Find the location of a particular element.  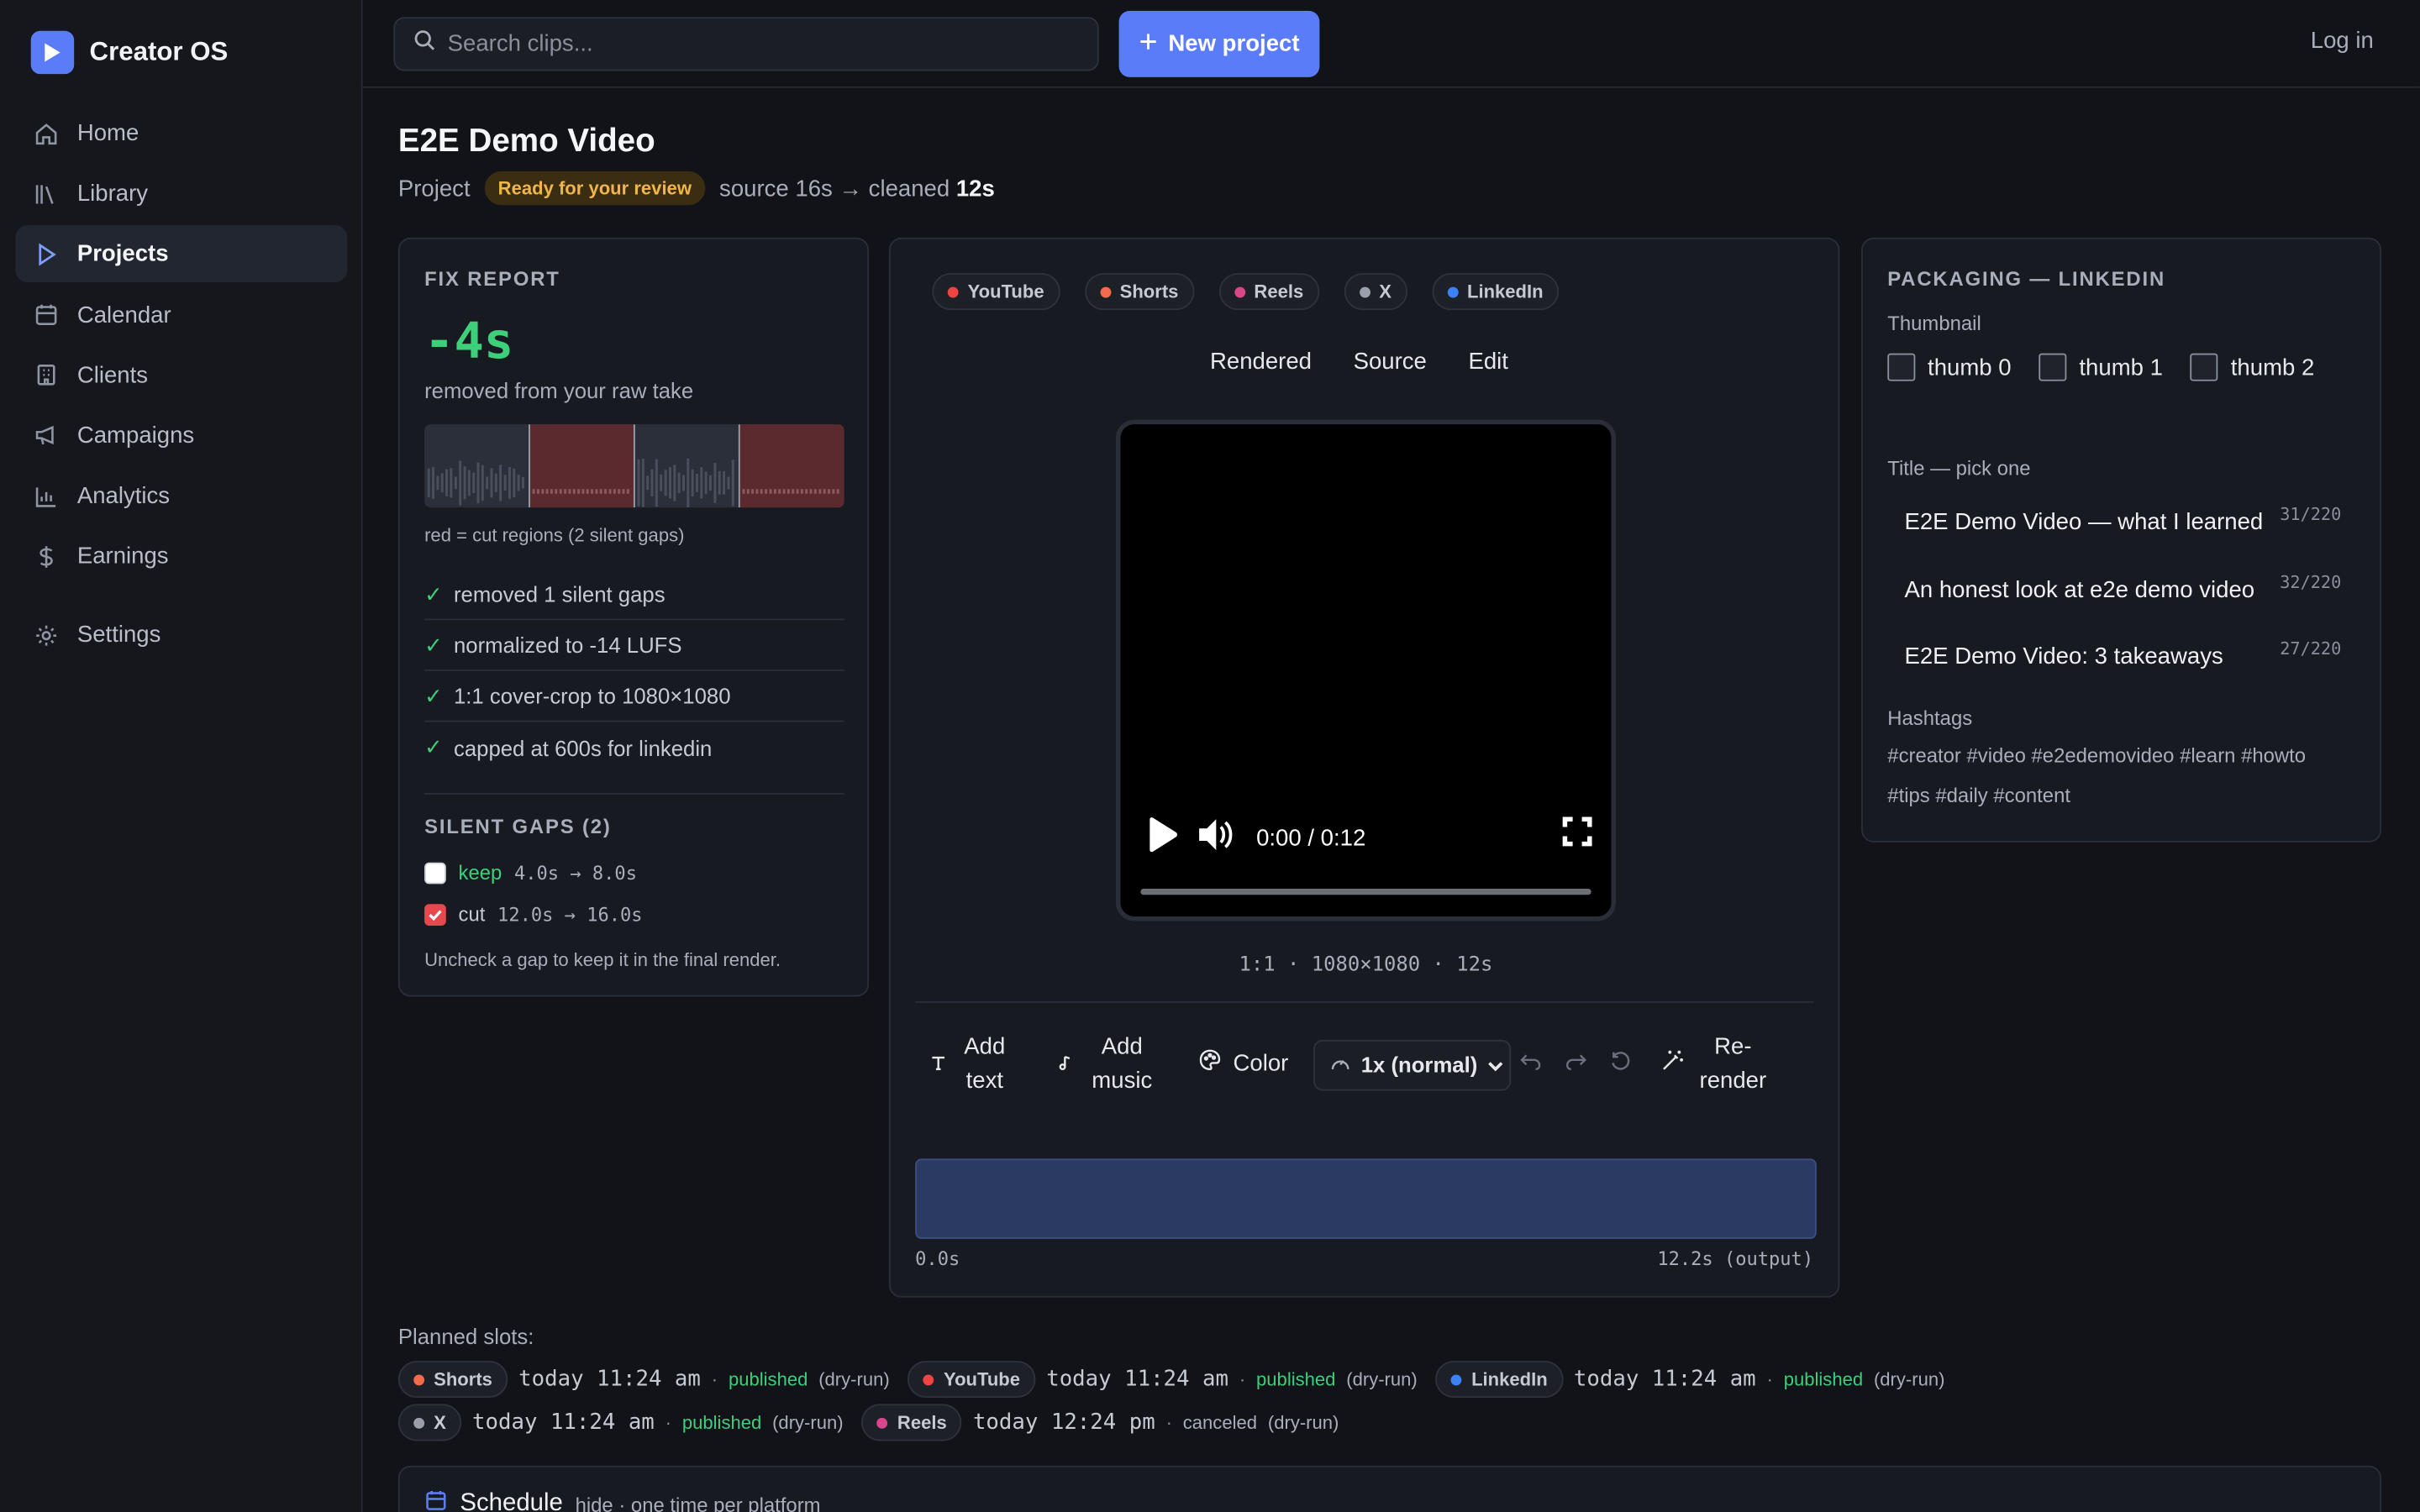

sidebar-item-calendar: Calendar is located at coordinates (181, 315).